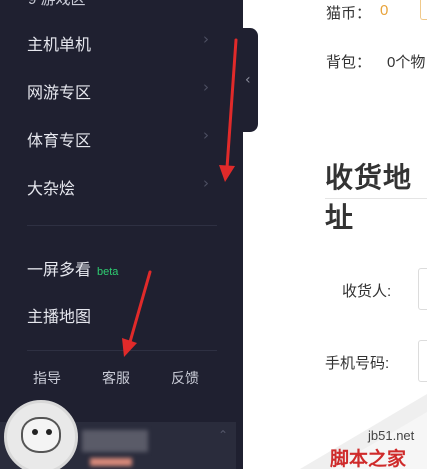 The image size is (427, 469). Describe the element at coordinates (391, 435) in the screenshot. I see `watermark-site: jb51.net` at that location.